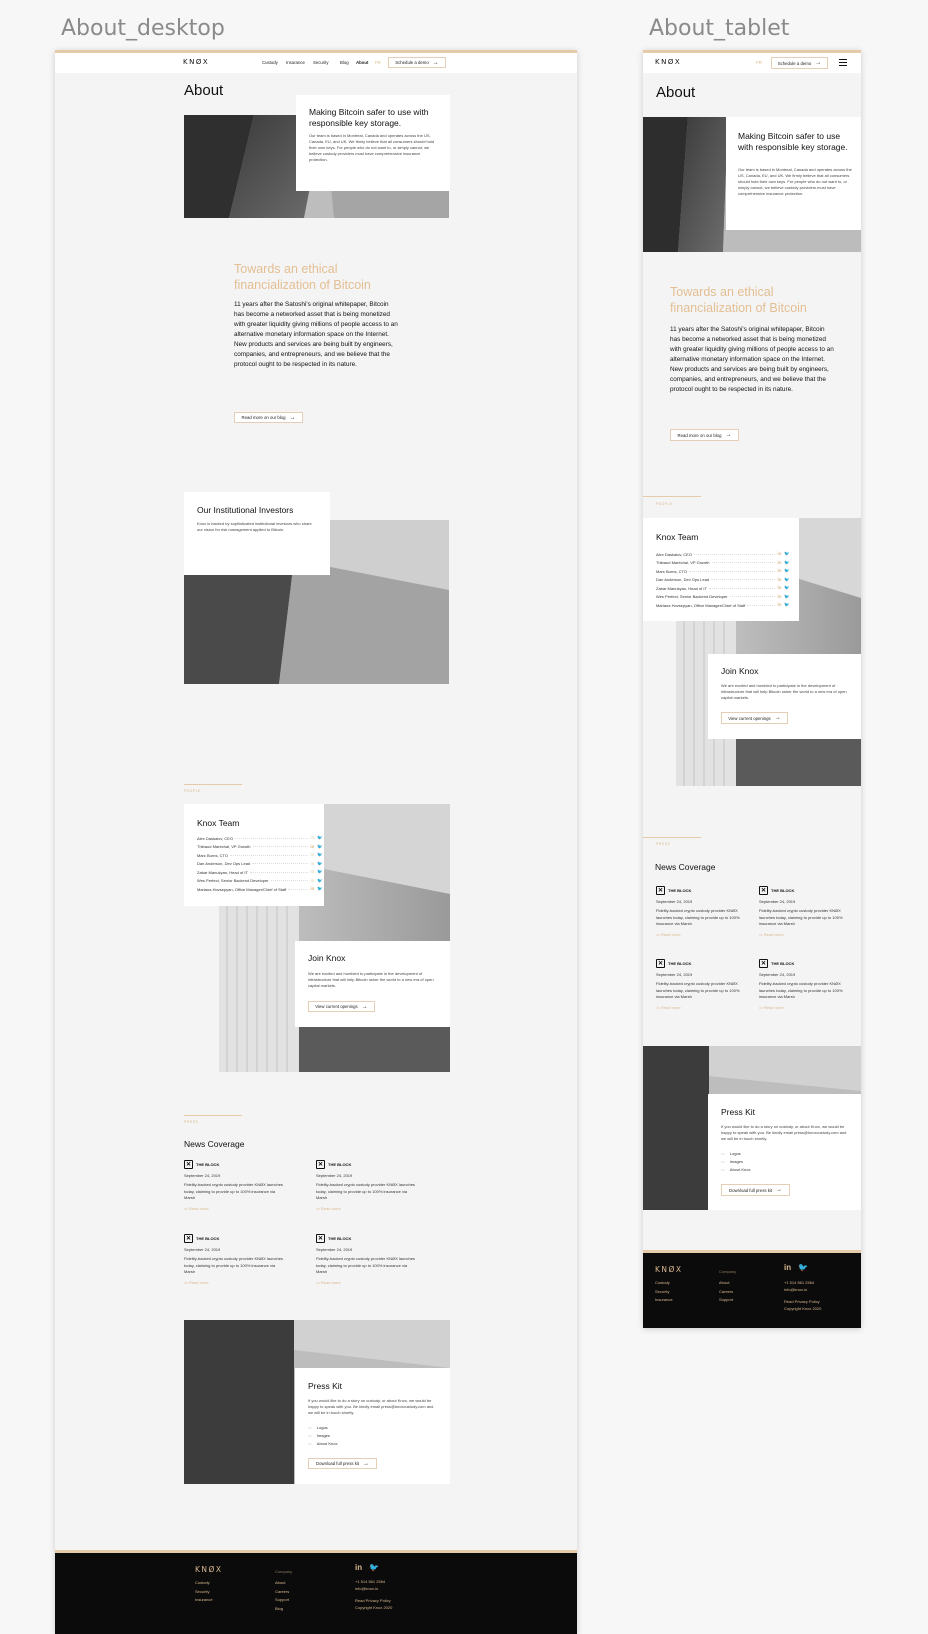 Image resolution: width=928 pixels, height=1634 pixels. Describe the element at coordinates (270, 62) in the screenshot. I see `nav-custody: Custody` at that location.